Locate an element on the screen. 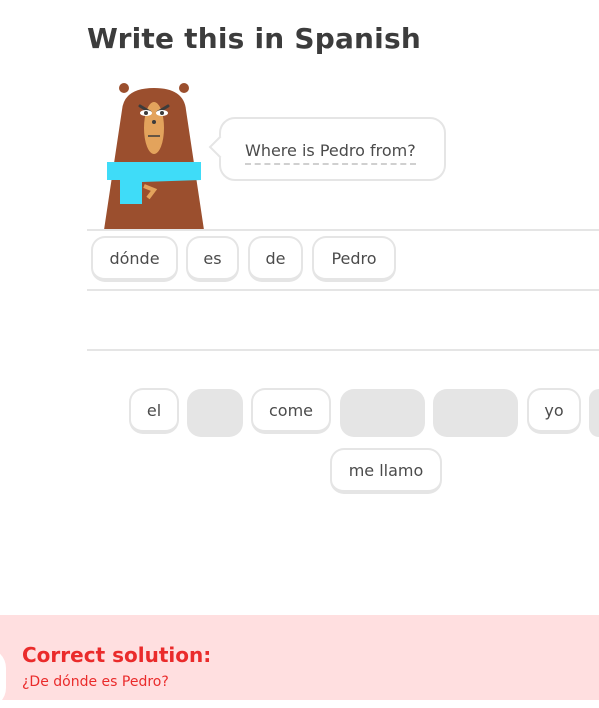 The width and height of the screenshot is (599, 708). word-bank-tile-el: el is located at coordinates (154, 411).